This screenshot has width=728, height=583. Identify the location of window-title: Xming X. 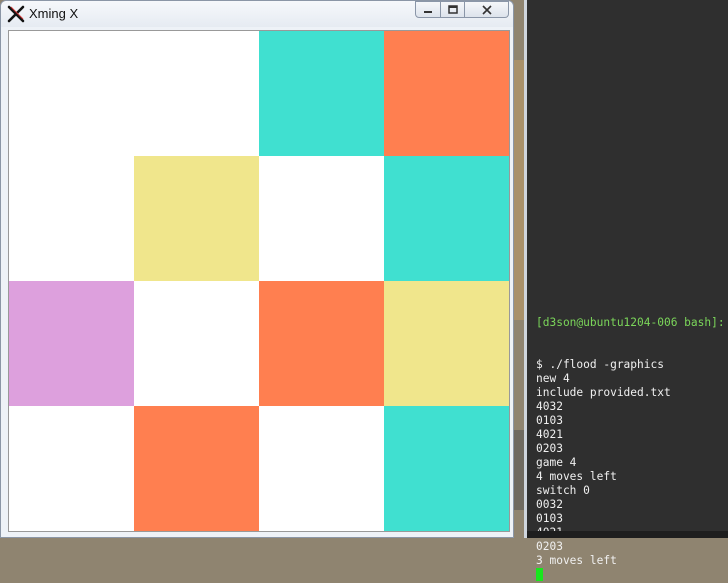
(54, 13).